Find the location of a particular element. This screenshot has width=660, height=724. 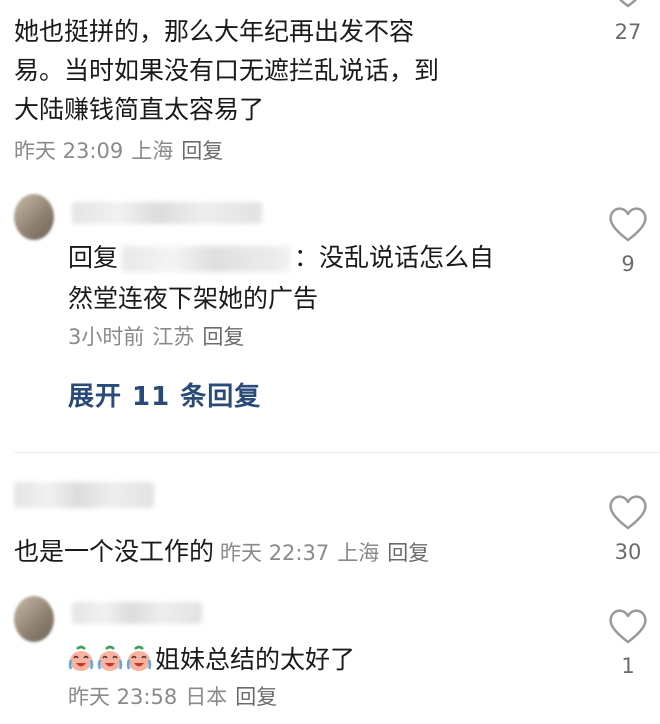

comment-4-meta: 昨天 23:58 日本 回复 is located at coordinates (176, 697).